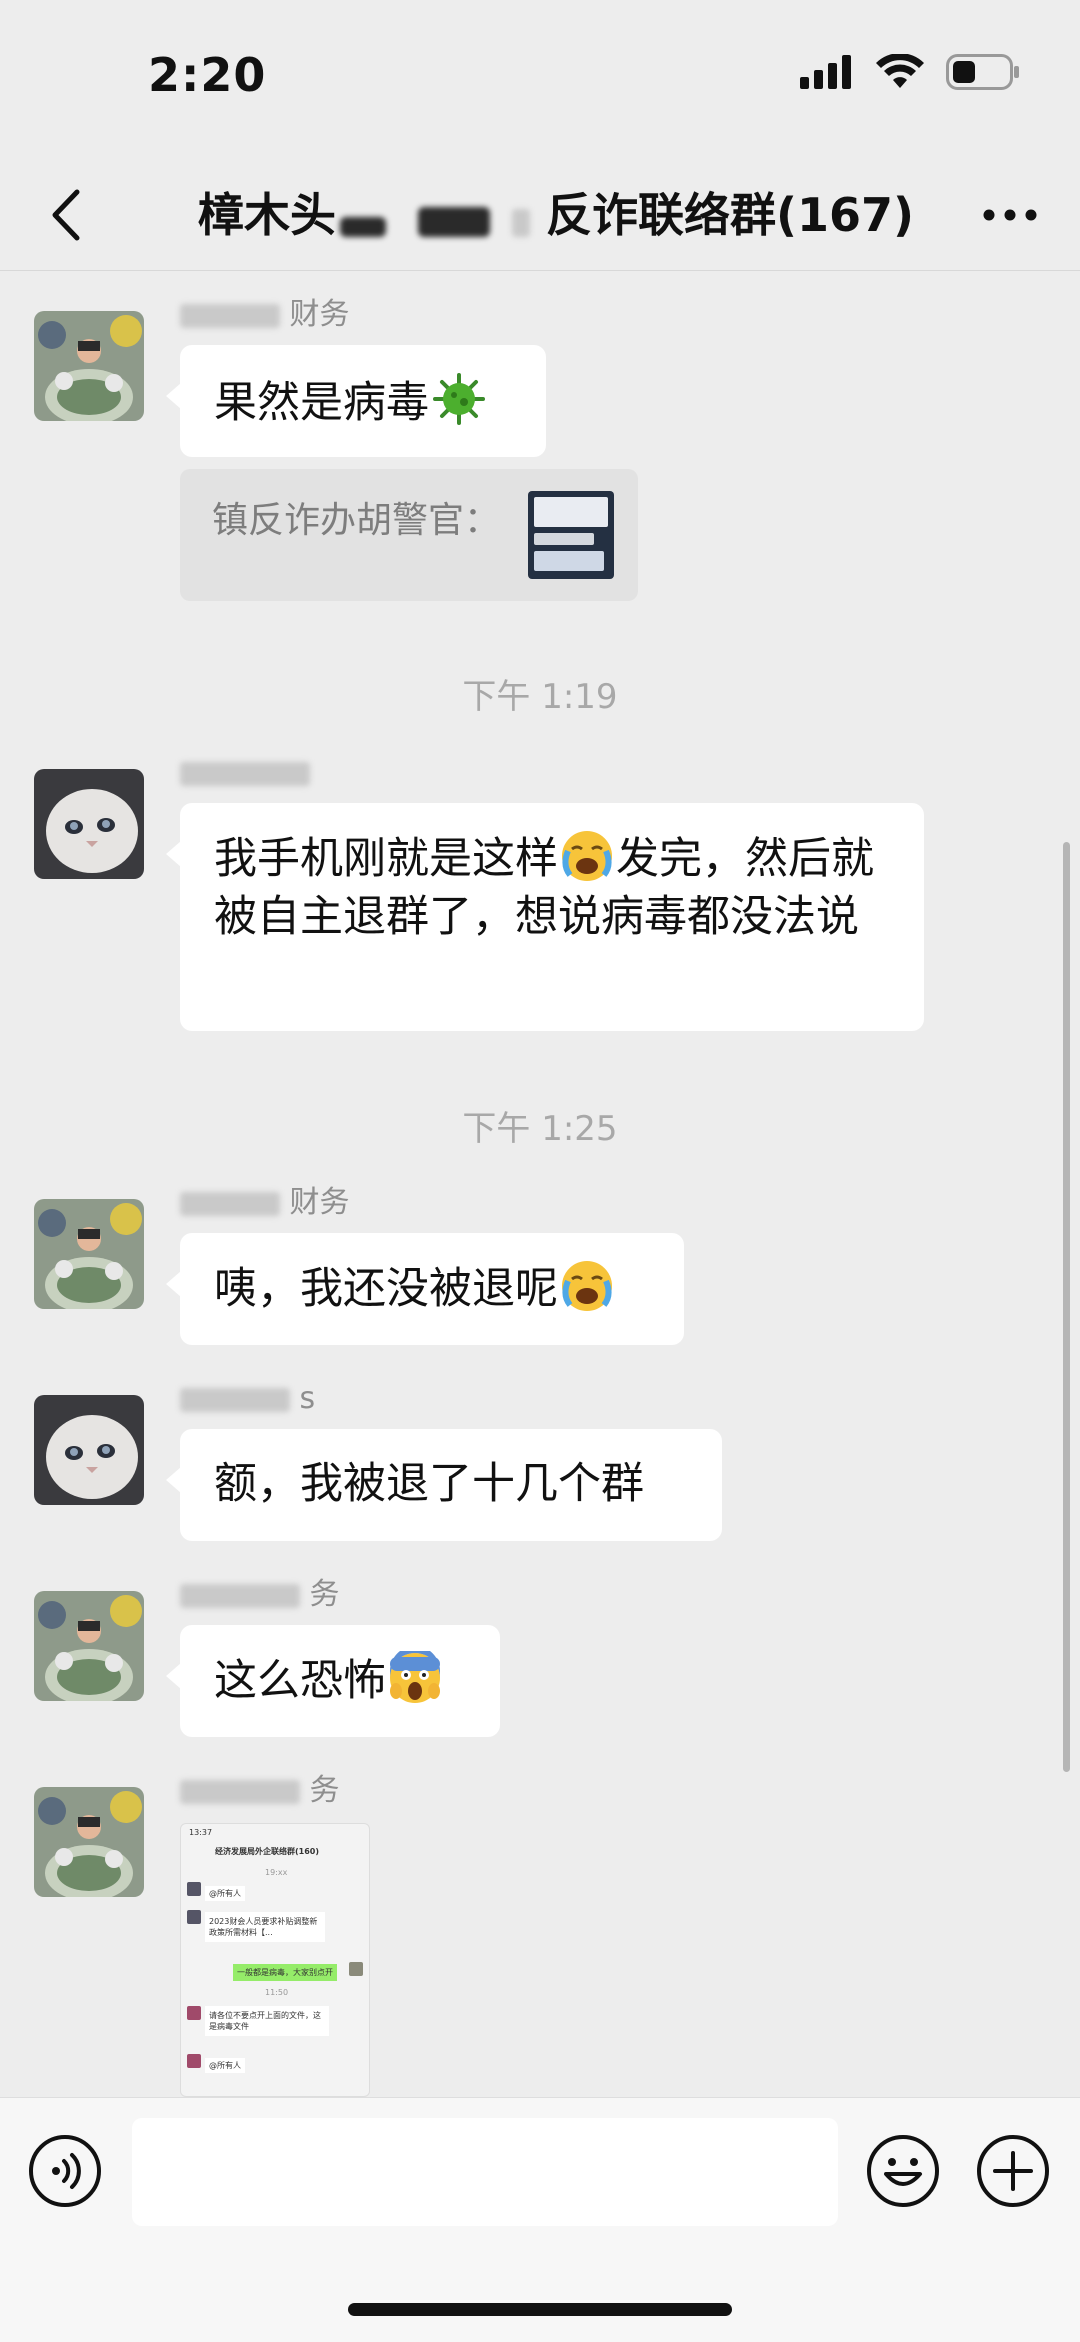  Describe the element at coordinates (356, 520) in the screenshot. I see `quote-text: 镇反诈办胡警官：` at that location.